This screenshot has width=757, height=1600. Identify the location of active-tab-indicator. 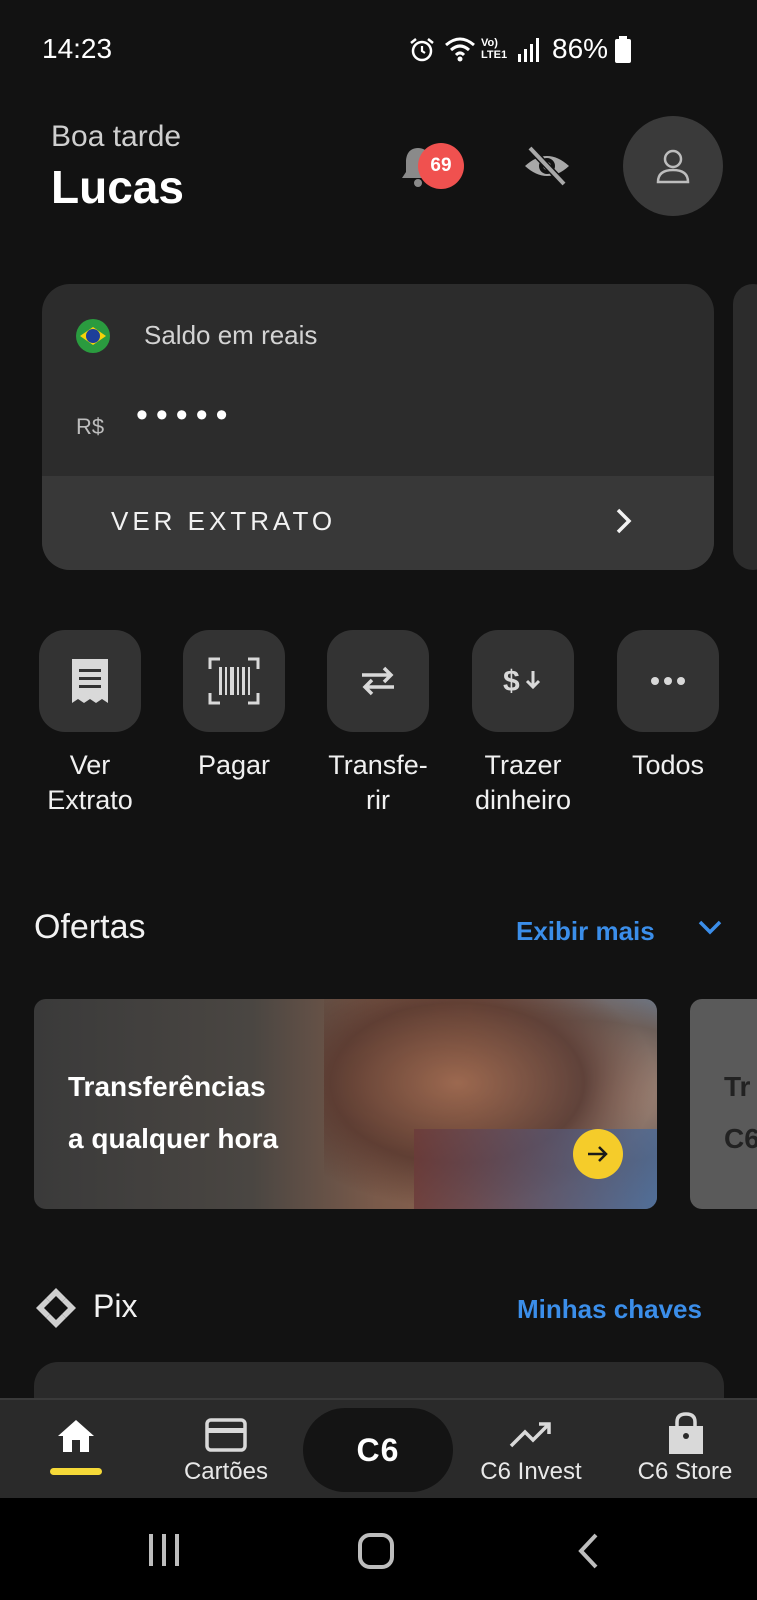
(76, 1471).